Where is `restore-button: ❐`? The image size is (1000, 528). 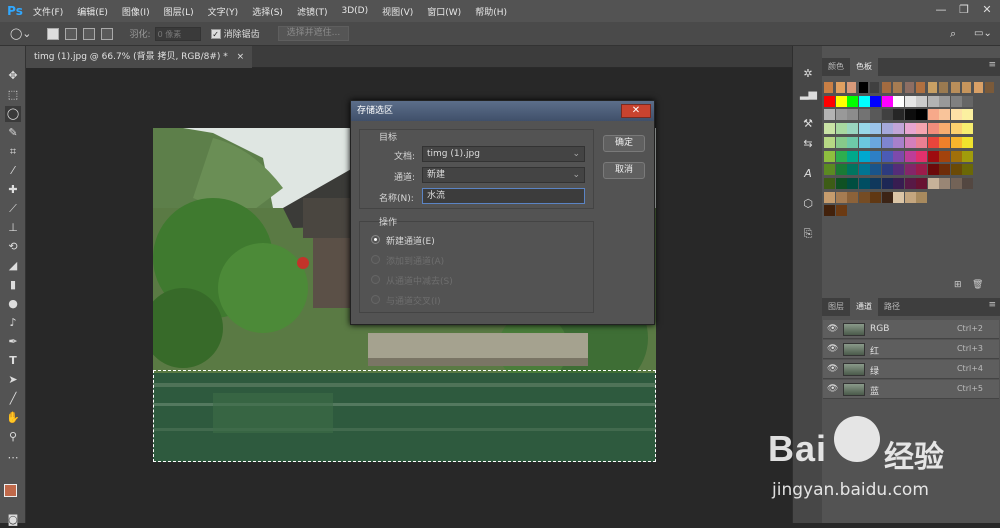 restore-button: ❐ is located at coordinates (964, 10).